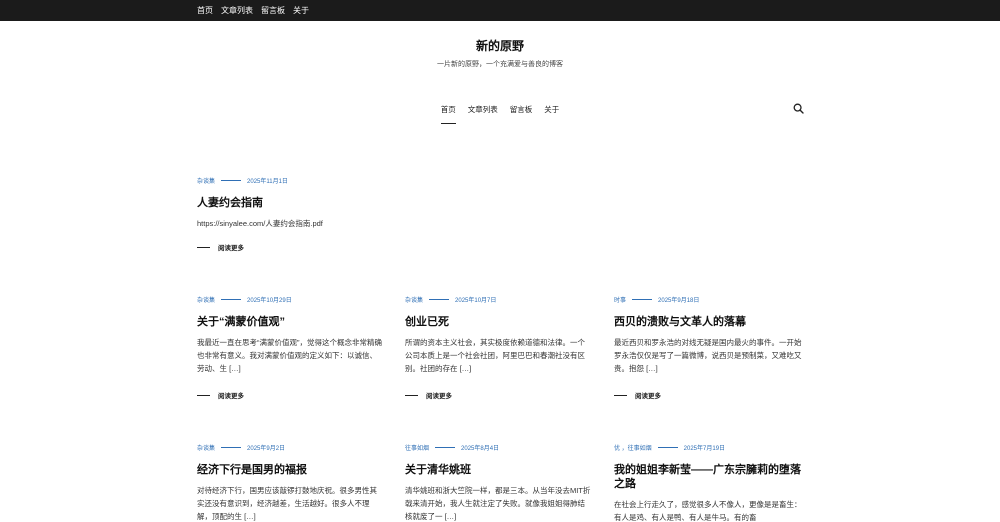  Describe the element at coordinates (301, 10) in the screenshot. I see `top-menu-about: 关于` at that location.